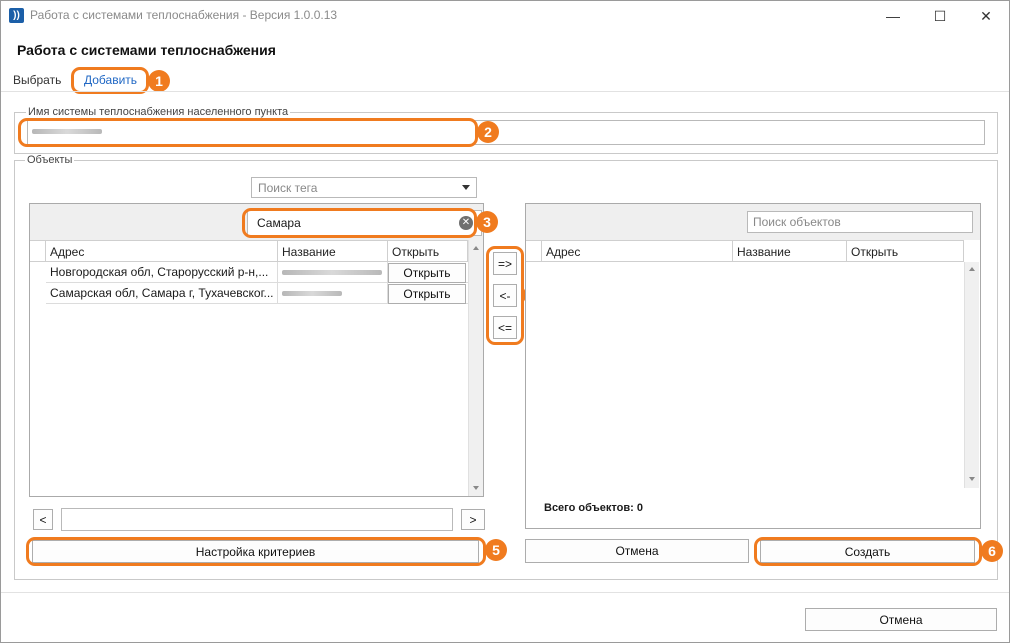 Image resolution: width=1010 pixels, height=643 pixels. Describe the element at coordinates (364, 187) in the screenshot. I see `tag-search-combo: Поиск тега` at that location.